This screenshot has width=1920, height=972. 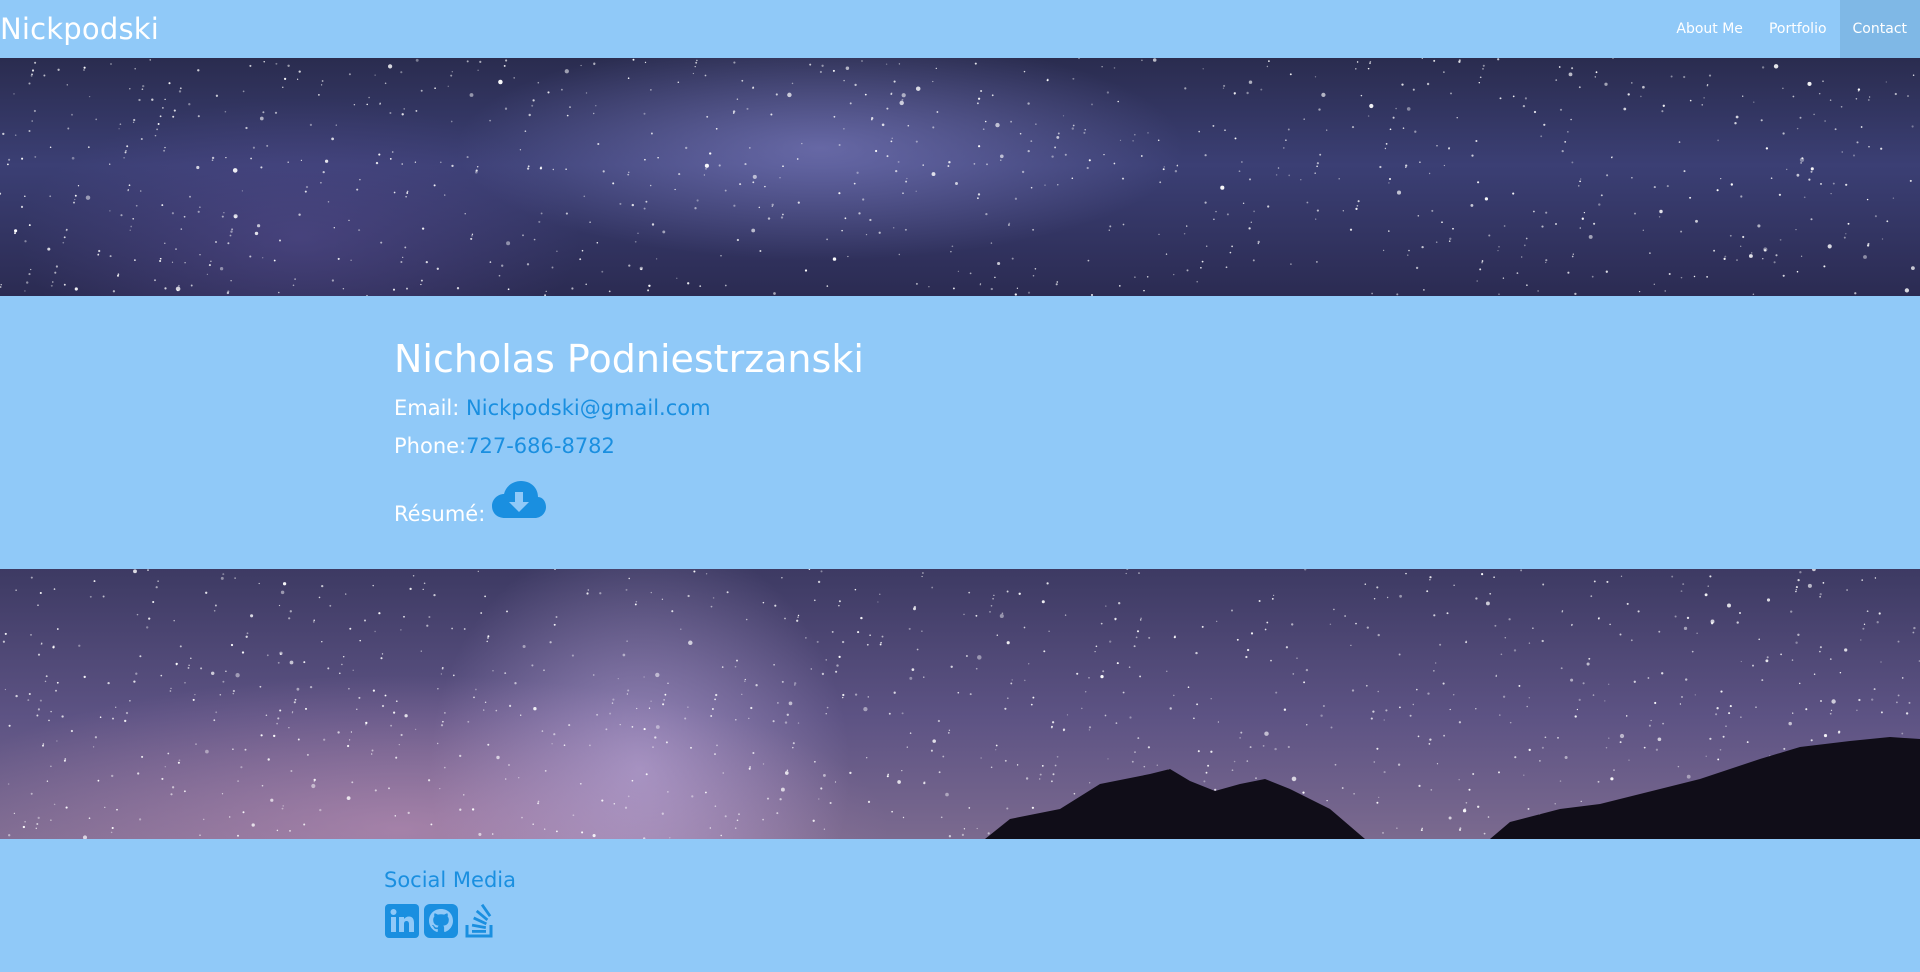 I want to click on email-label: Email:, so click(x=427, y=408).